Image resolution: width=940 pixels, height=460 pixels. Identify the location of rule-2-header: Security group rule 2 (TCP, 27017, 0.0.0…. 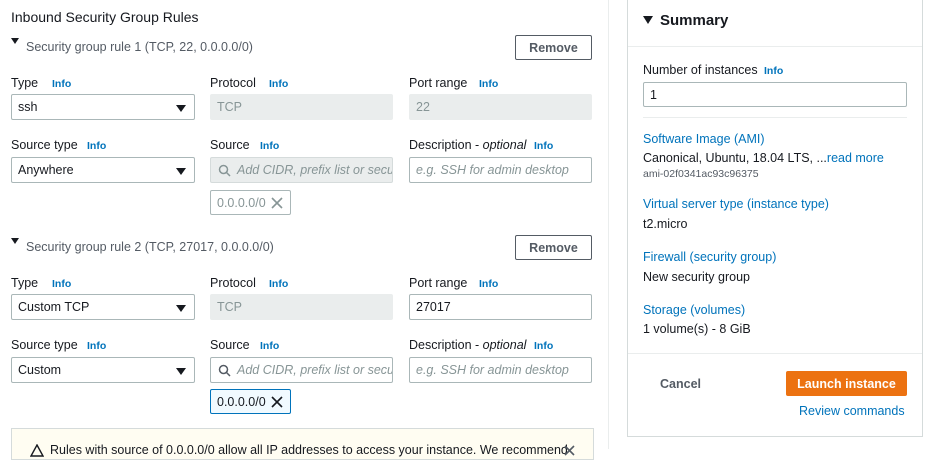
(150, 247).